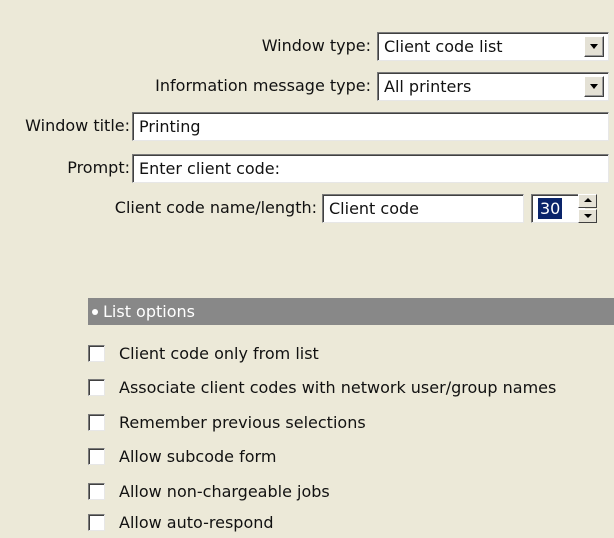 The width and height of the screenshot is (614, 538). Describe the element at coordinates (550, 208) in the screenshot. I see `client-code-length-value: 30` at that location.